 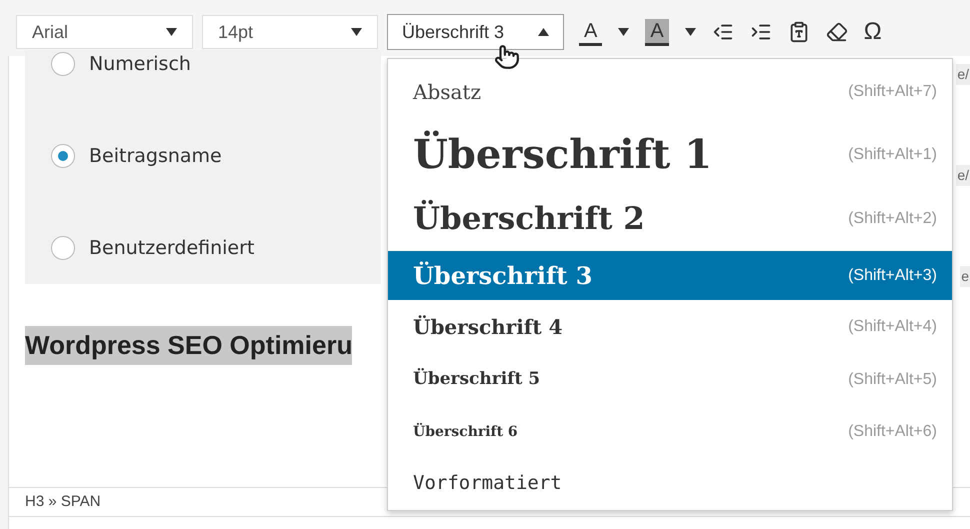 I want to click on element-path: H3 » SPAN, so click(x=63, y=502).